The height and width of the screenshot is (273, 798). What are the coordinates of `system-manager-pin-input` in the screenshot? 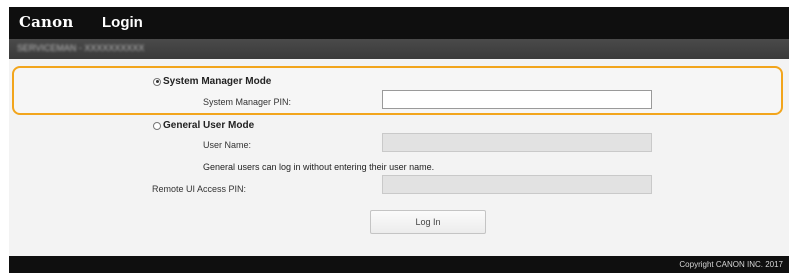 It's located at (517, 99).